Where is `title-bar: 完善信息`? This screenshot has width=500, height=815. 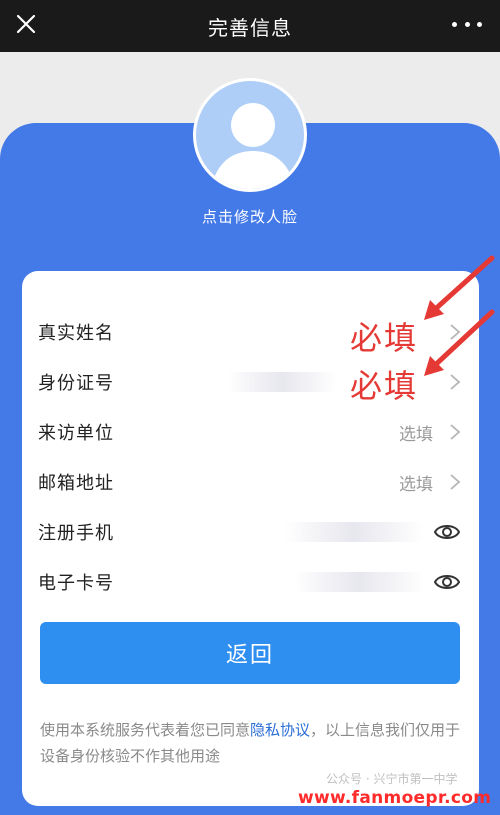
title-bar: 完善信息 is located at coordinates (250, 26).